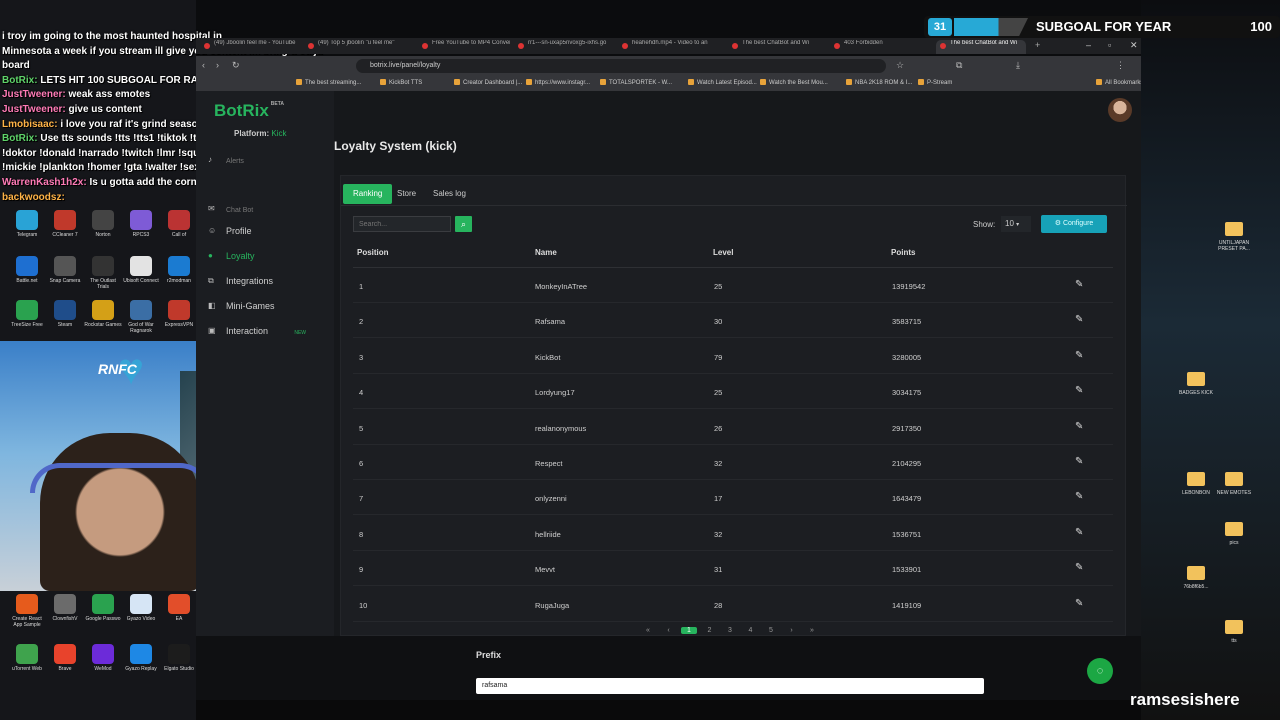 This screenshot has width=1280, height=720. What do you see at coordinates (1016, 224) in the screenshot?
I see `page-size-select: 10 ▾` at bounding box center [1016, 224].